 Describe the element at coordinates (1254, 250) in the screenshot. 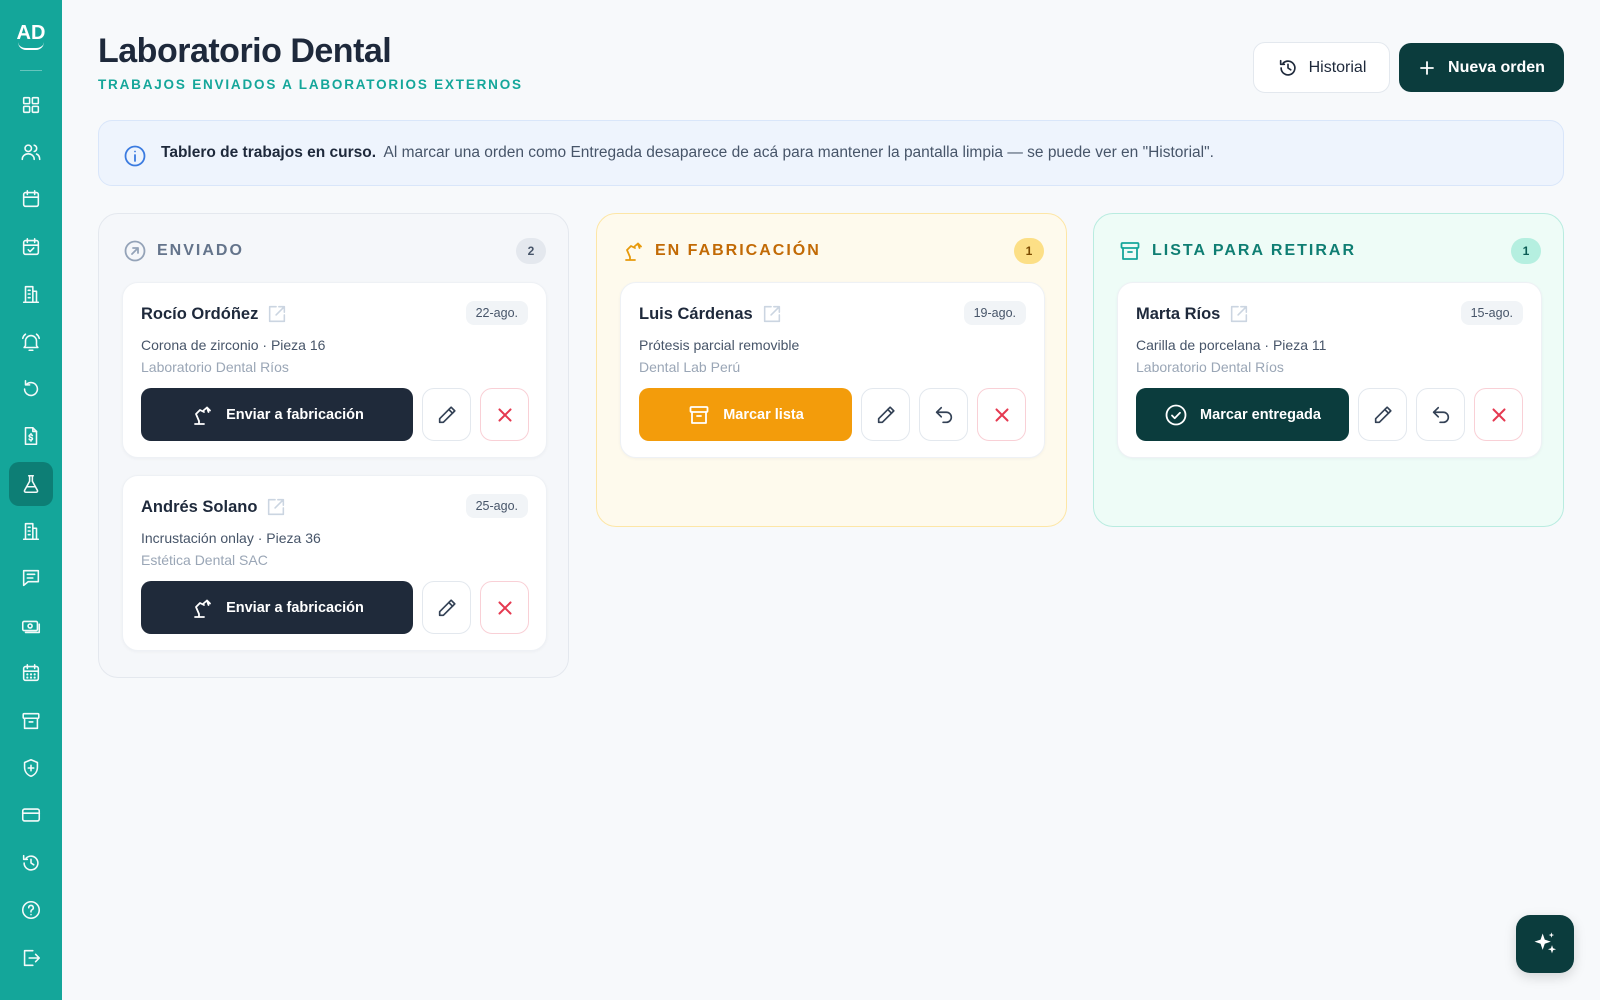

I see `column-title: LISTA PARA RETIRAR` at that location.